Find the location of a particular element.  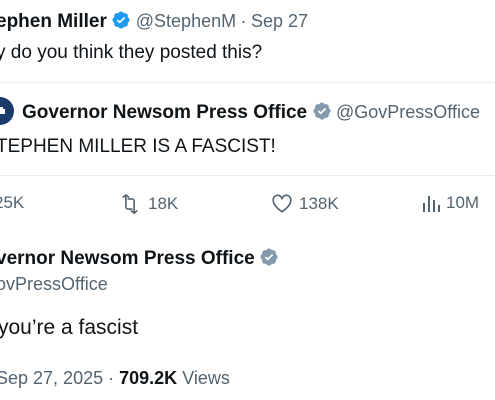

reply-count: 25K is located at coordinates (12, 202).